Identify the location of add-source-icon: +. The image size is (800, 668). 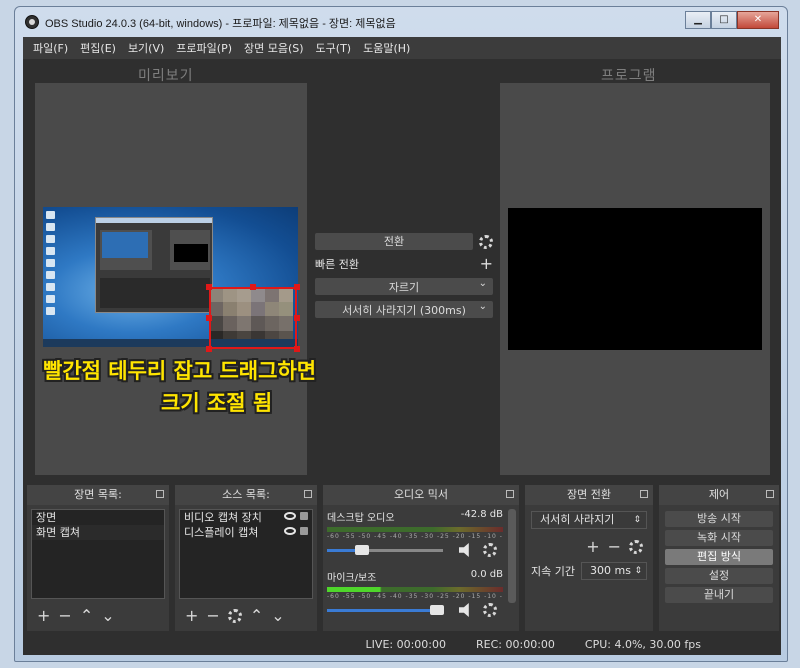
(191, 615).